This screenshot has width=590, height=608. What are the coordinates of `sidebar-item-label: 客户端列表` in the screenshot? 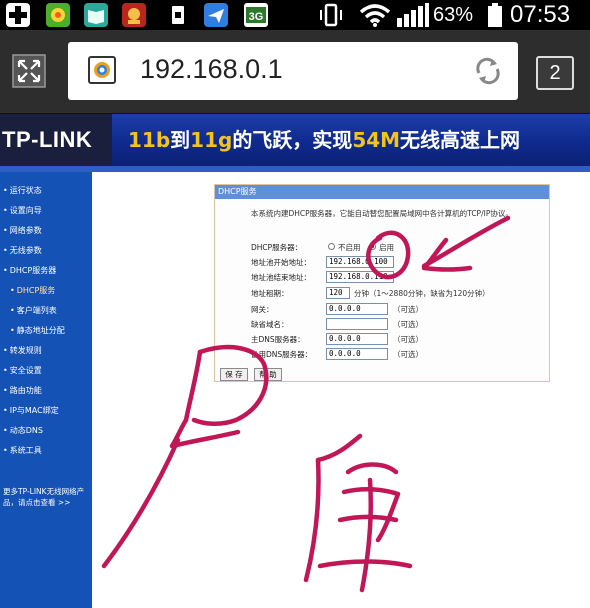 It's located at (36, 310).